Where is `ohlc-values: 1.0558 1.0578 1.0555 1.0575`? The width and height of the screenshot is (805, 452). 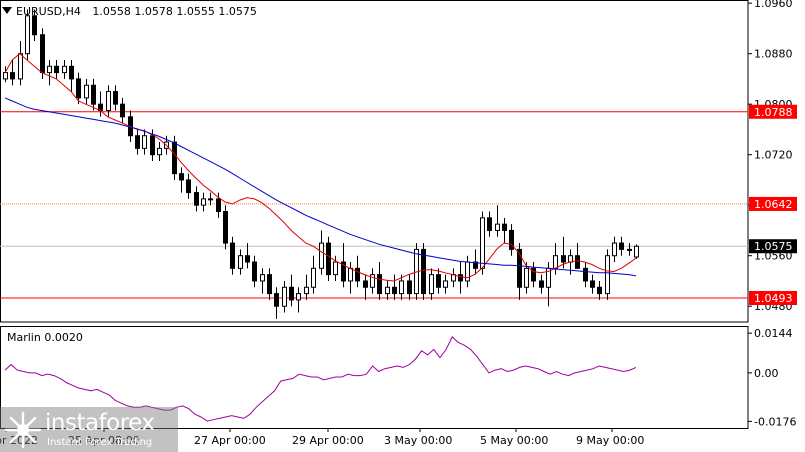
ohlc-values: 1.0558 1.0578 1.0555 1.0575 is located at coordinates (174, 11).